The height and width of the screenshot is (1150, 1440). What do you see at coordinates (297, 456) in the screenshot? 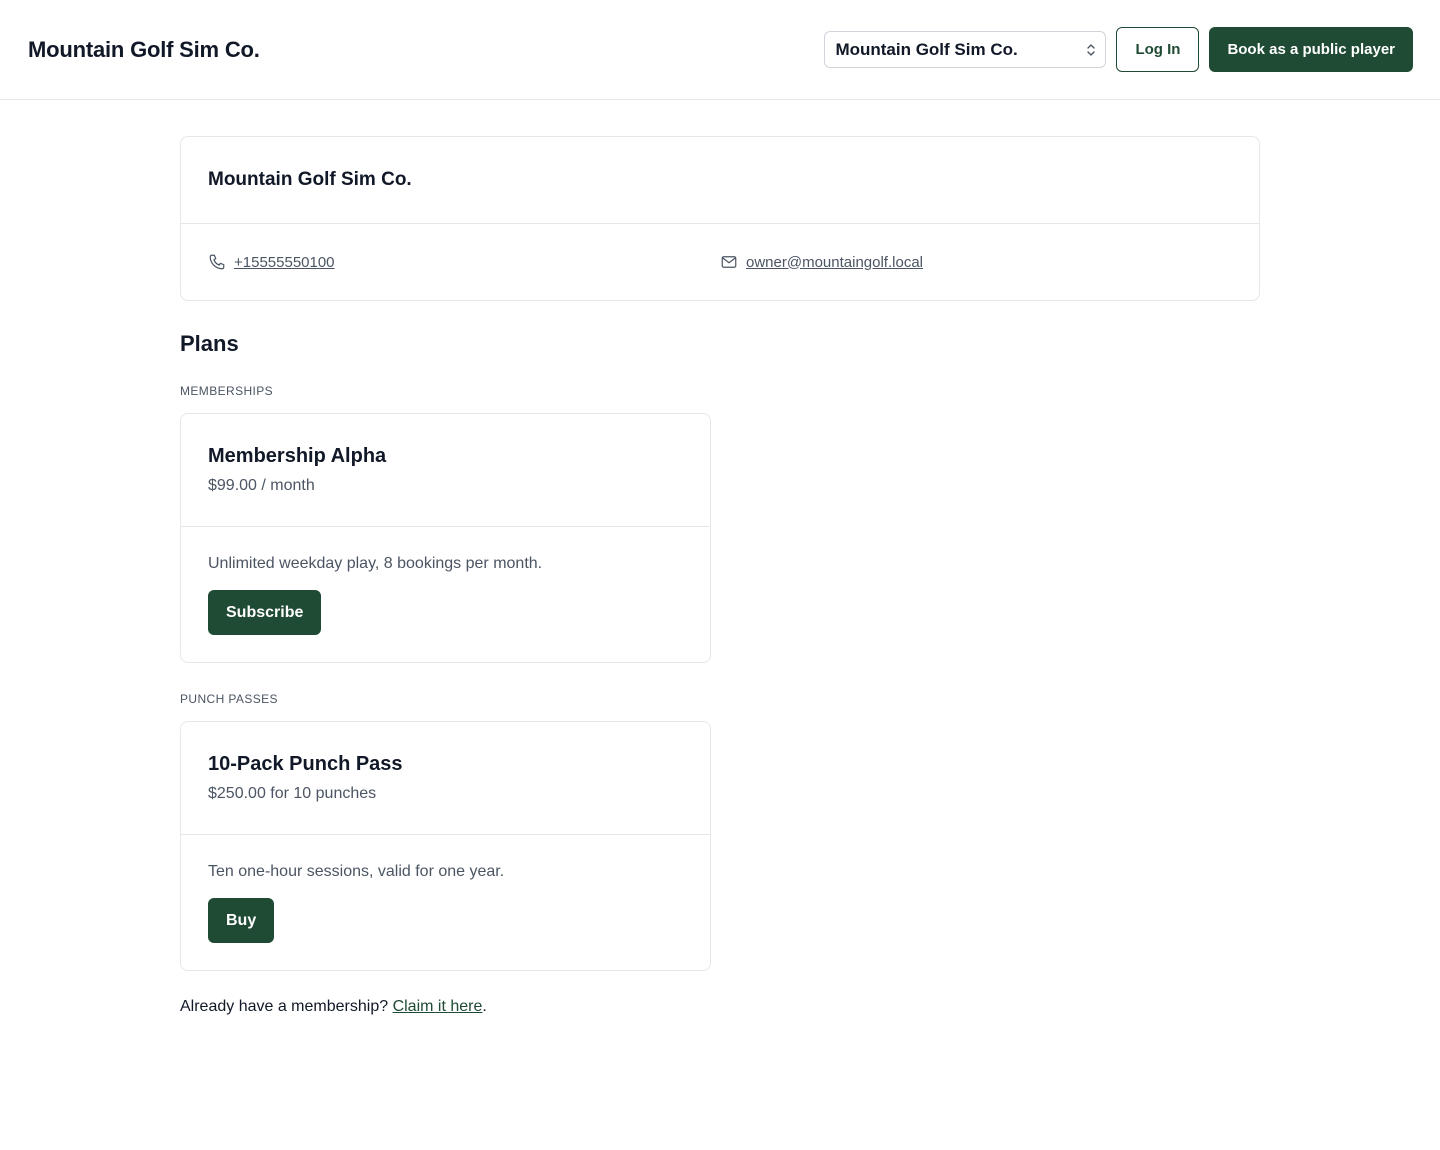
I see `membership-name: Membership Alpha` at bounding box center [297, 456].